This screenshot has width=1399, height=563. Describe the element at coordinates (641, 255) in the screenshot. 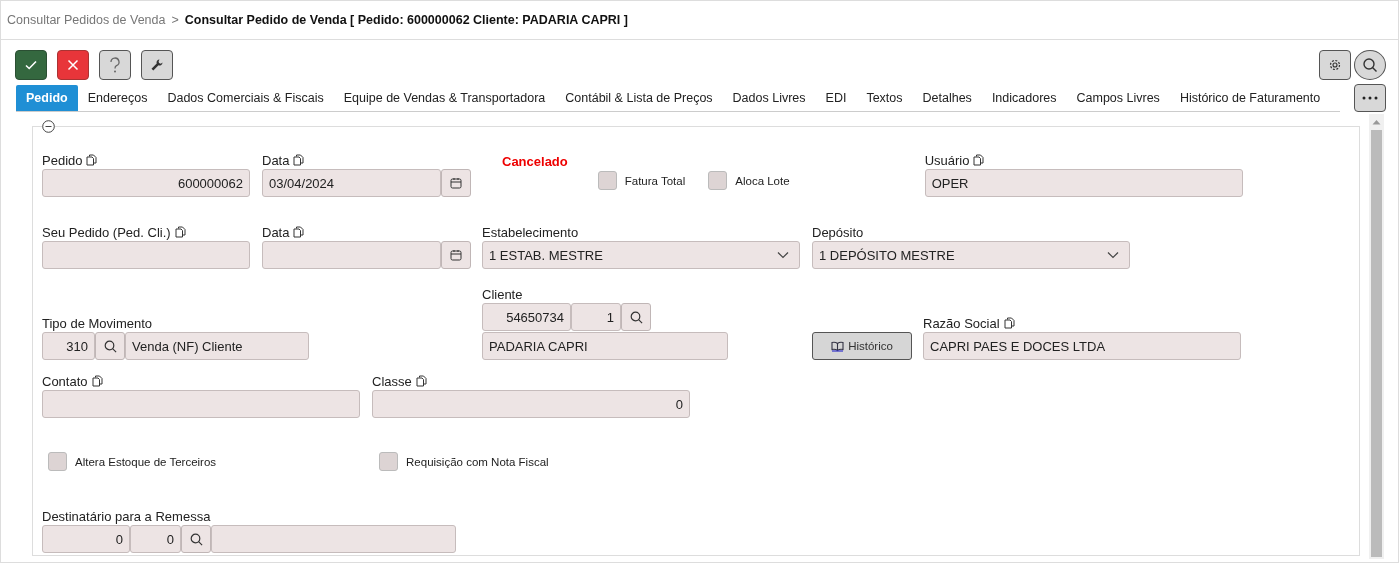

I see `select-field: 1 ESTAB. MESTRE` at that location.